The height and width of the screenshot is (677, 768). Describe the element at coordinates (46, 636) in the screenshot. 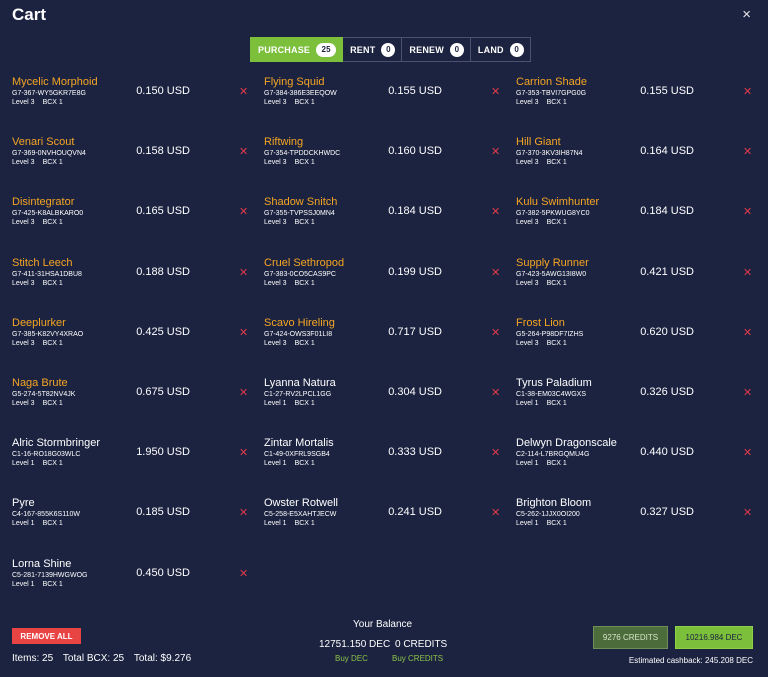

I see `remove-all-button: REMOVE ALL` at that location.